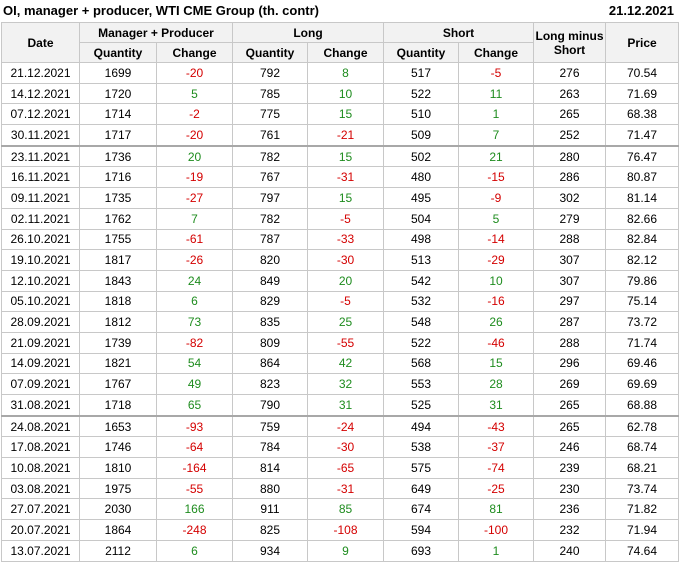 This screenshot has height=562, width=680. Describe the element at coordinates (570, 73) in the screenshot. I see `long-minus-short: 276` at that location.